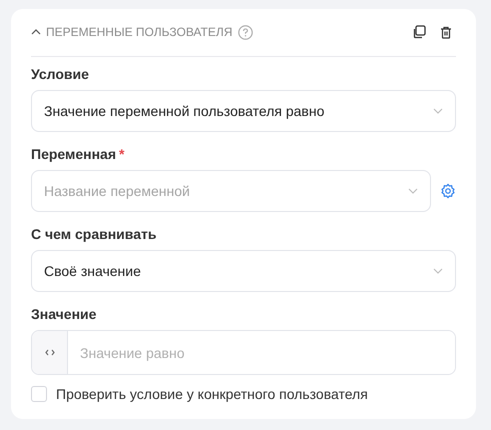  Describe the element at coordinates (243, 352) in the screenshot. I see `input-field: Значение равно` at that location.